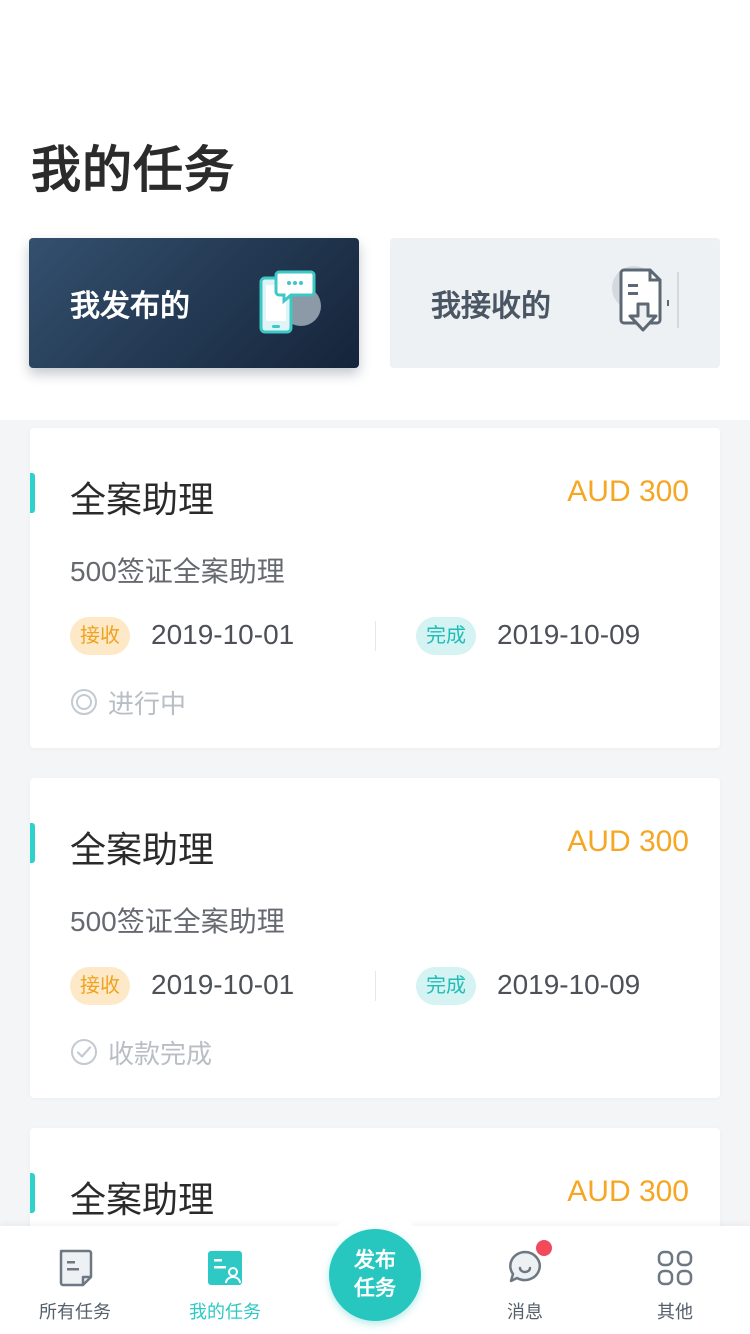  Describe the element at coordinates (130, 306) in the screenshot. I see `segment-published-label: 我发布的` at that location.